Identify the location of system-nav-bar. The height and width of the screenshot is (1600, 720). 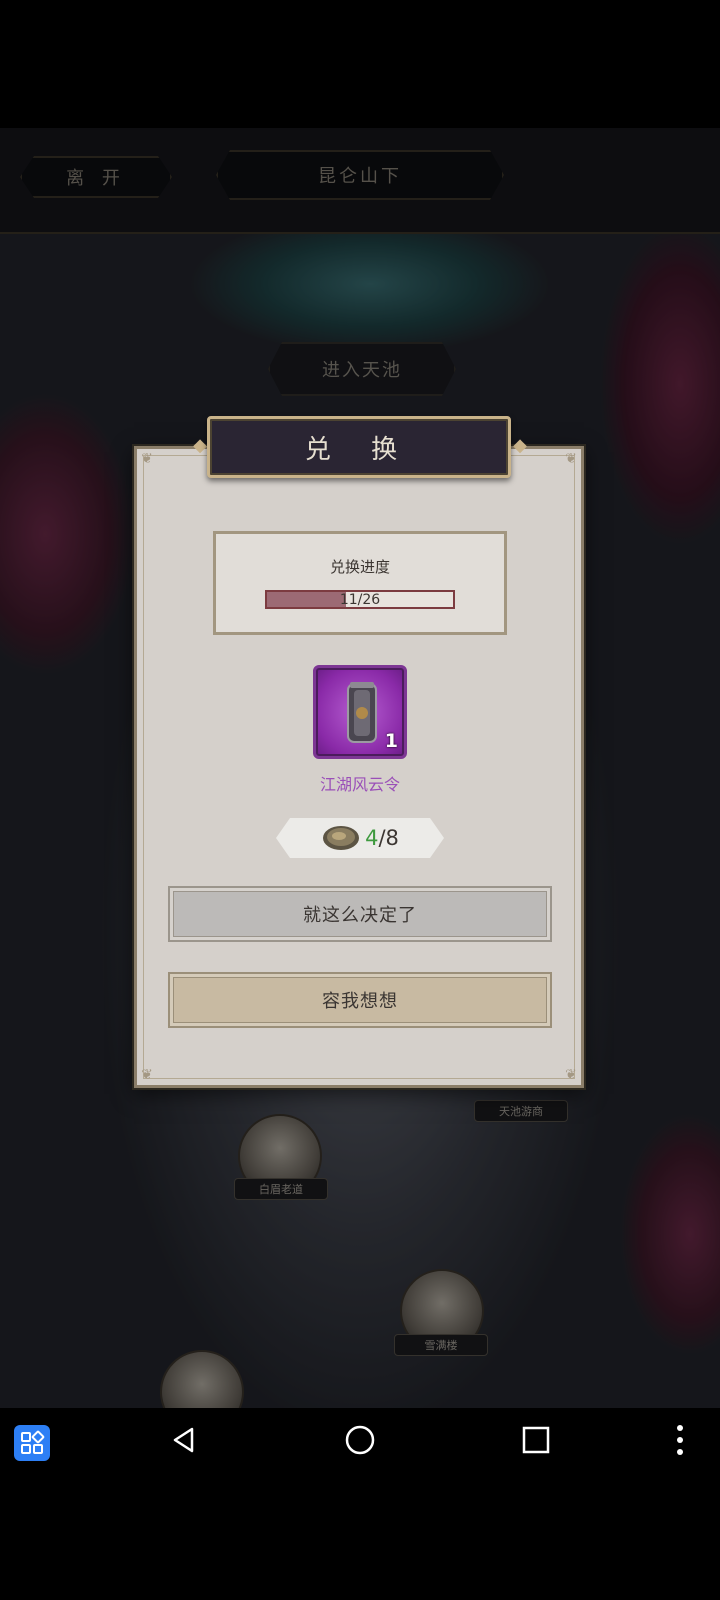
(360, 1440).